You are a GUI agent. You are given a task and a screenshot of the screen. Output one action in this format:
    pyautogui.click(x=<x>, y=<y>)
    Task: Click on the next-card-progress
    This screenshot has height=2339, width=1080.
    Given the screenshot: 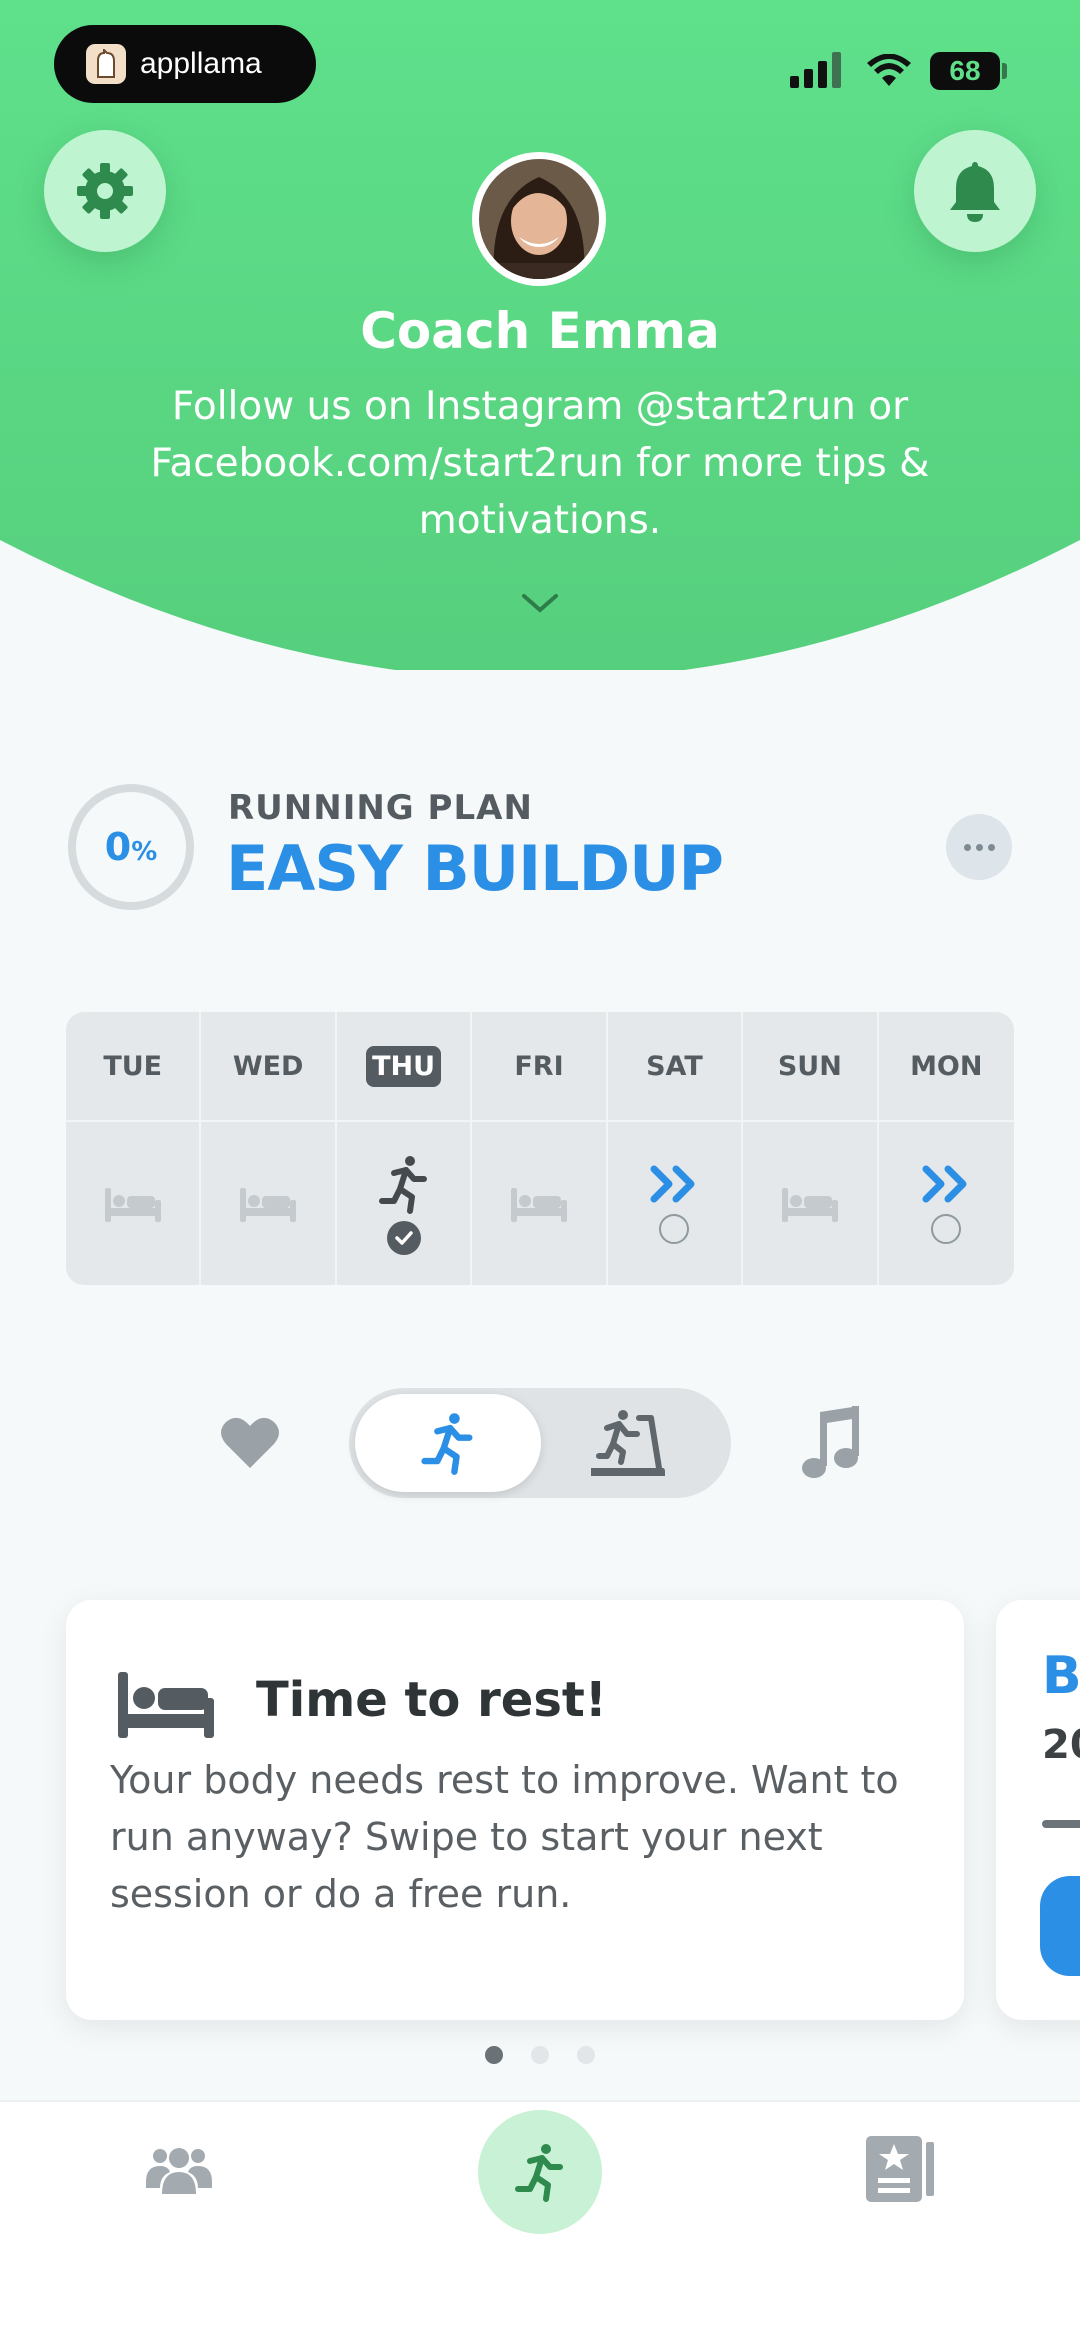 What is the action you would take?
    pyautogui.click(x=1061, y=1824)
    